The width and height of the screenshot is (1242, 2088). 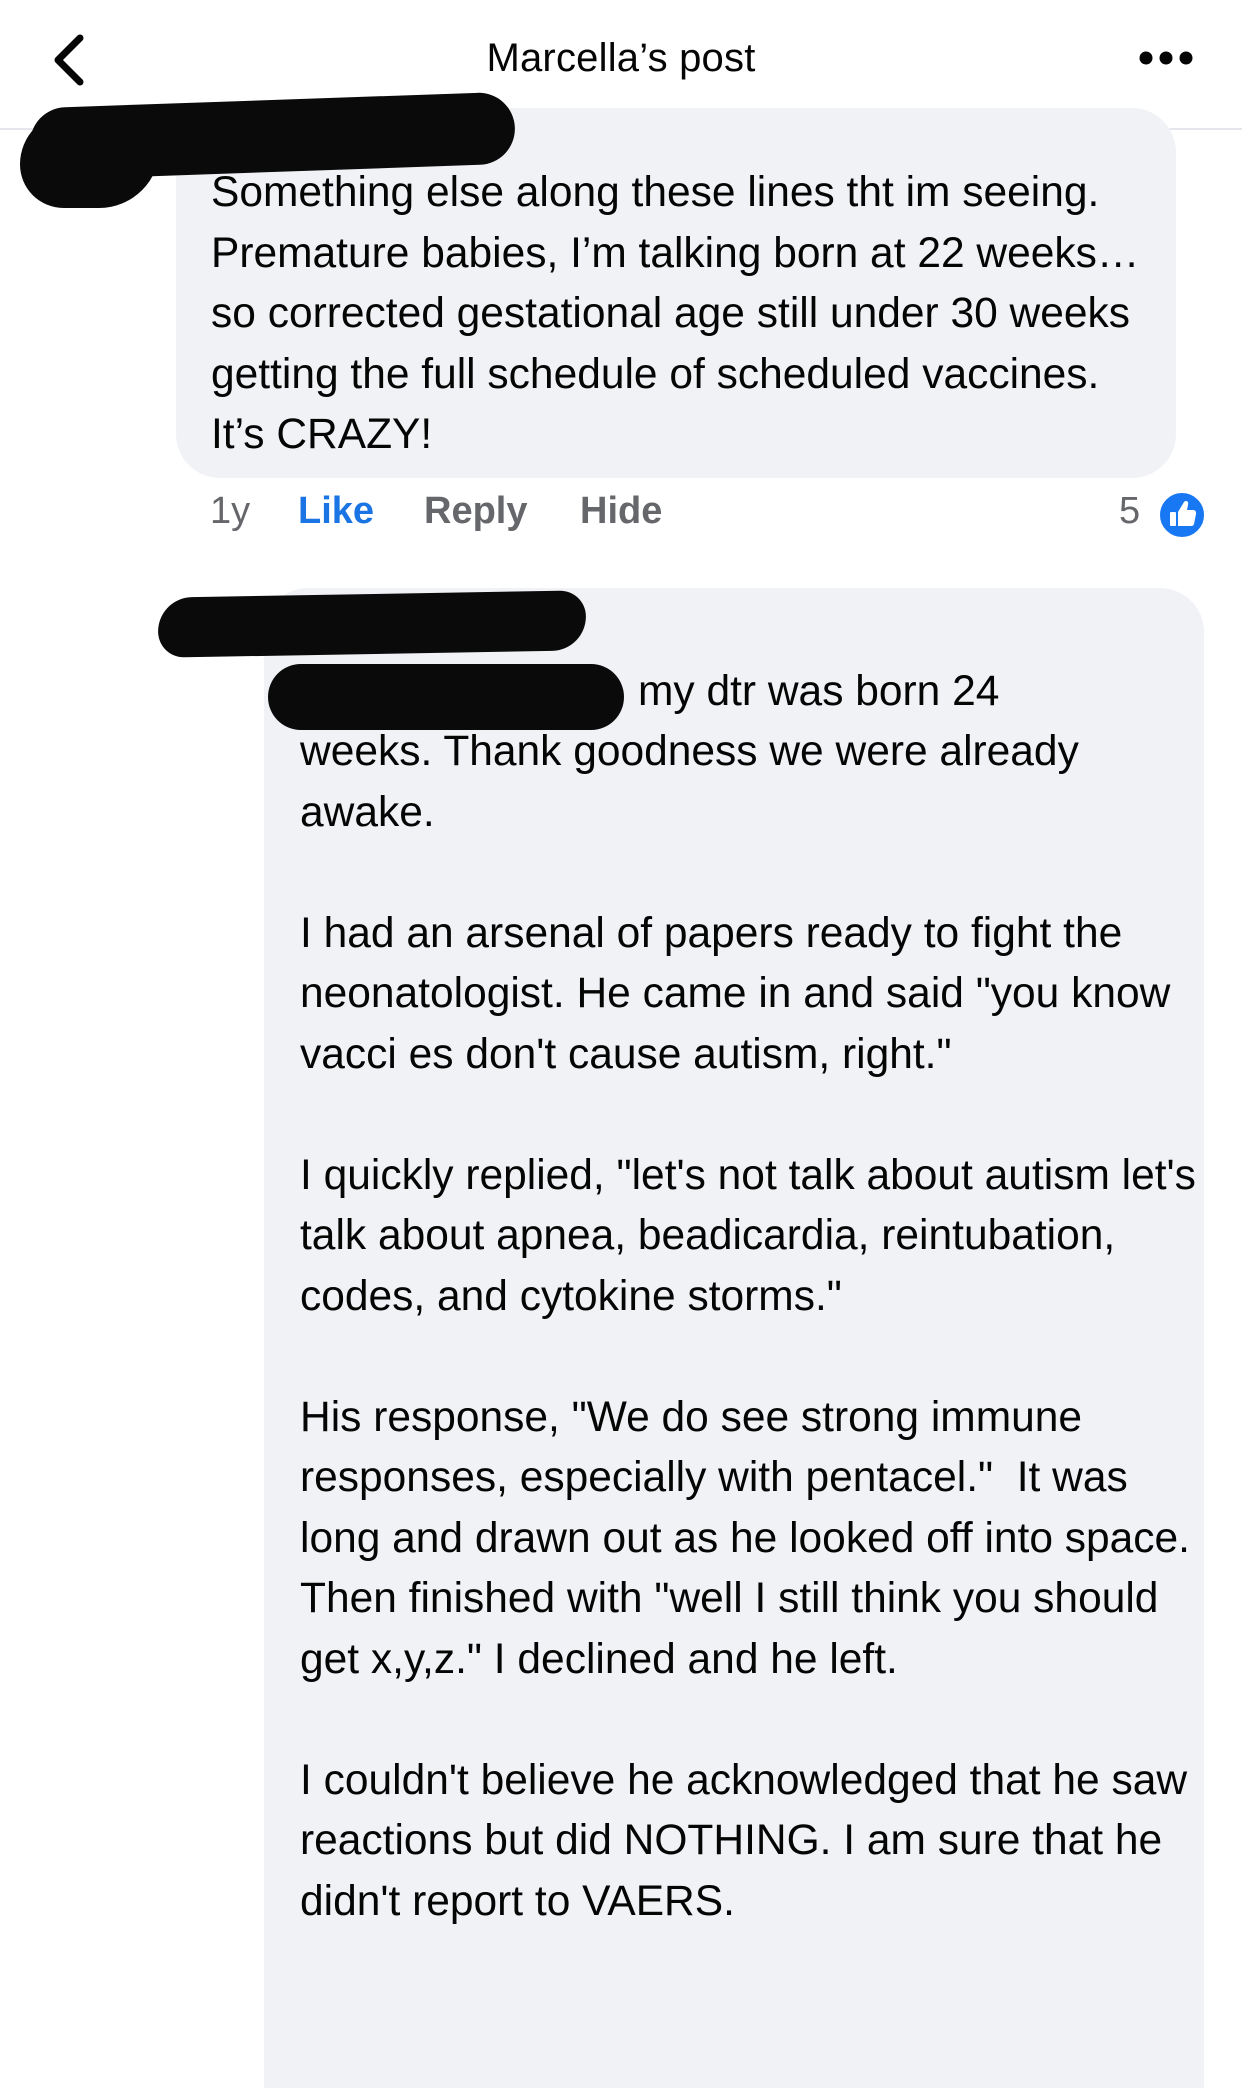 I want to click on like-button: Like, so click(x=336, y=511).